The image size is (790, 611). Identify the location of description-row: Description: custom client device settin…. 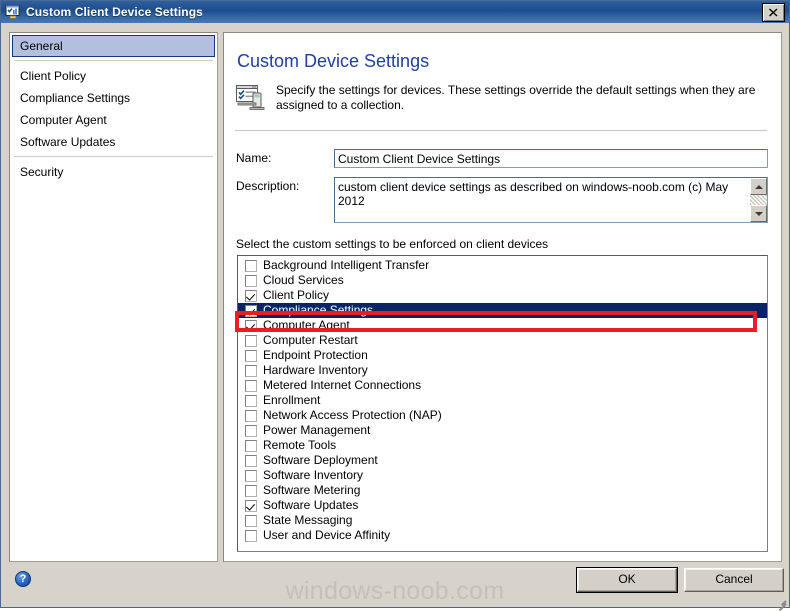
(502, 200).